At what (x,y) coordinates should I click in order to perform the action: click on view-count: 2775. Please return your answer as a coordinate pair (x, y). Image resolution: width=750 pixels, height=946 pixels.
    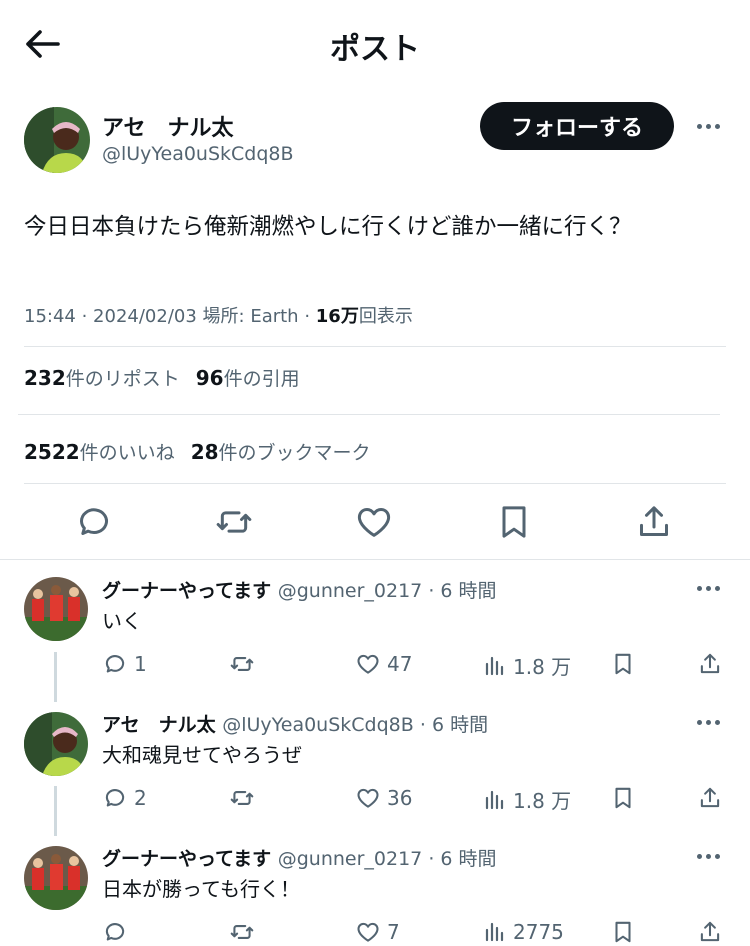
    Looking at the image, I should click on (538, 932).